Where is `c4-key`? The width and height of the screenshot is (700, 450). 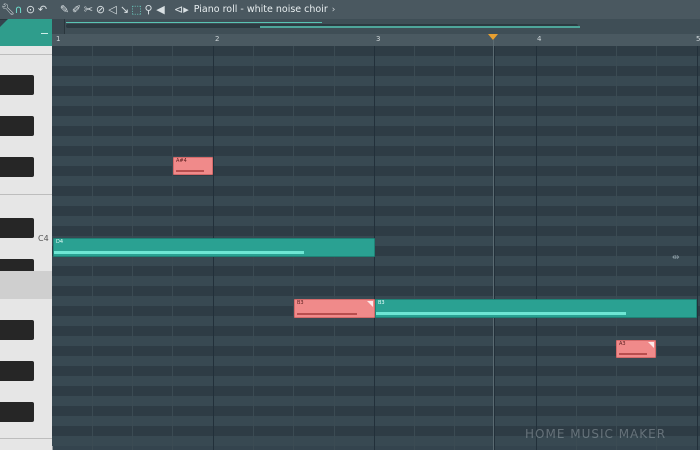
c4-key is located at coordinates (26, 285).